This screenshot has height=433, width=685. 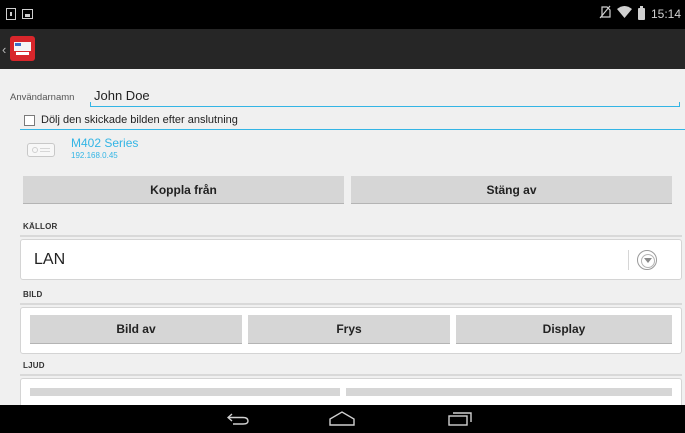 I want to click on projector-vent, so click(x=45, y=150).